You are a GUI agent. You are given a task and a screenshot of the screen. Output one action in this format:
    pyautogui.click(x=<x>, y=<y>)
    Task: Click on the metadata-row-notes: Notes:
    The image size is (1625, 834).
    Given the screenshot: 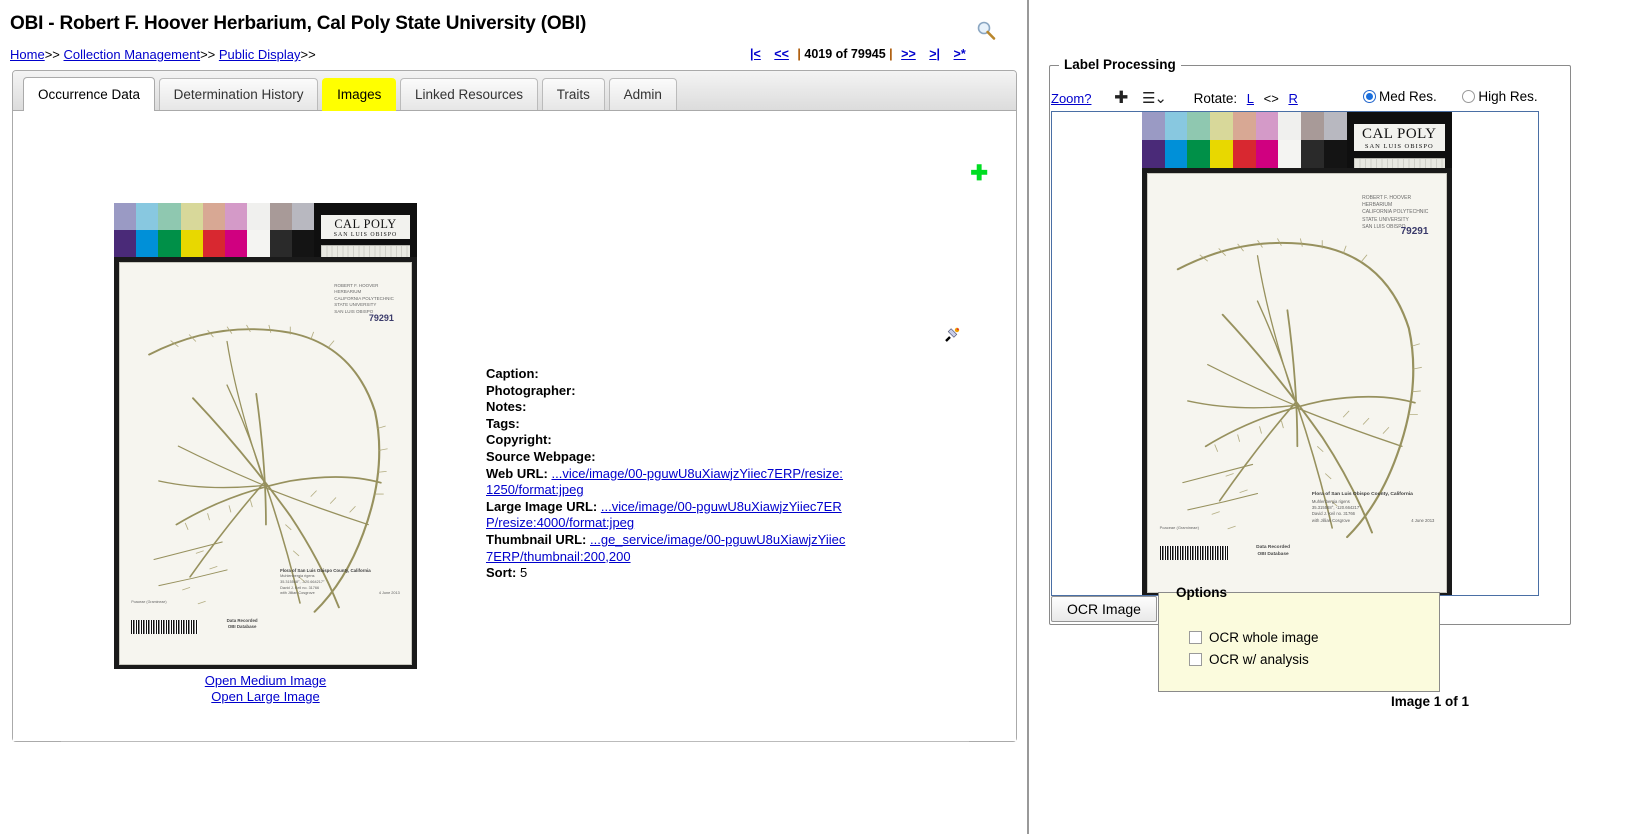 What is the action you would take?
    pyautogui.click(x=666, y=407)
    